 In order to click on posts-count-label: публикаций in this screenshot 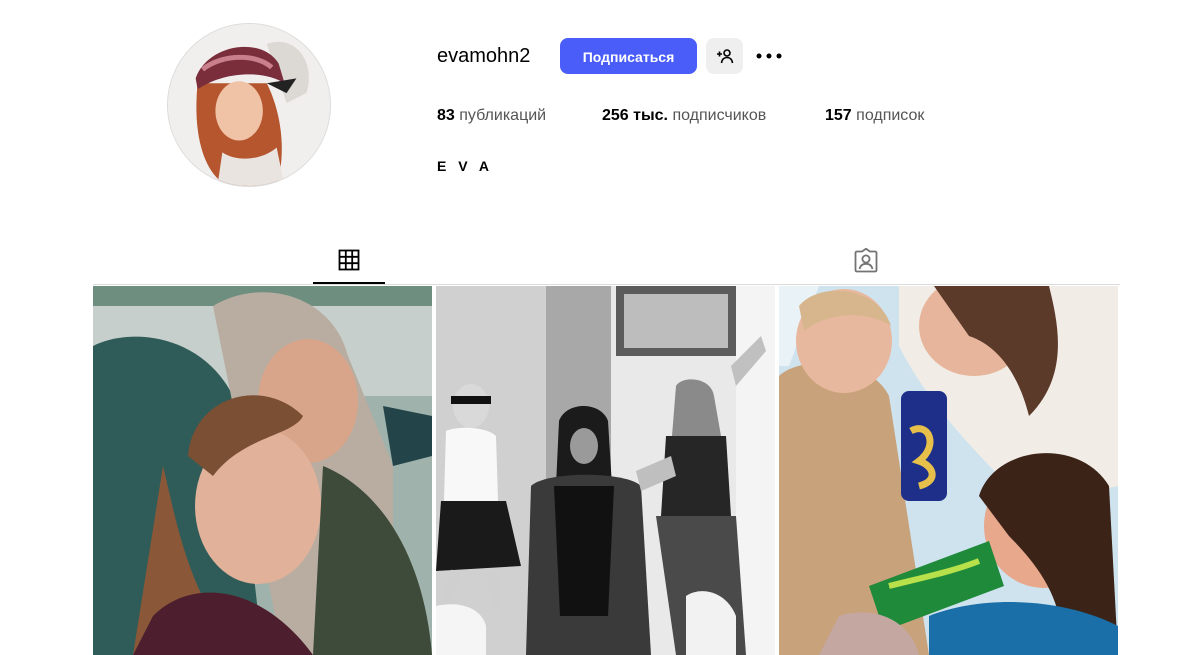, I will do `click(503, 115)`.